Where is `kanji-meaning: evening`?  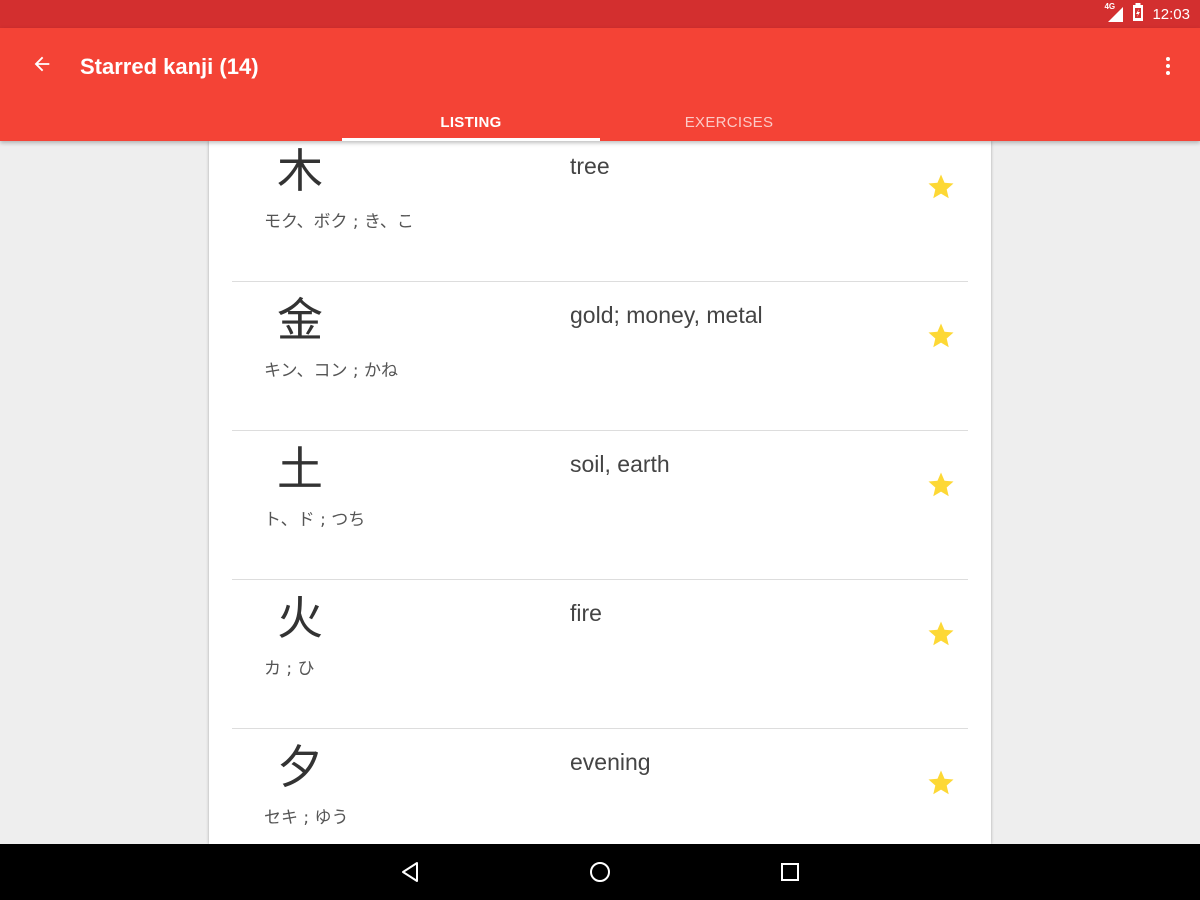 kanji-meaning: evening is located at coordinates (610, 762).